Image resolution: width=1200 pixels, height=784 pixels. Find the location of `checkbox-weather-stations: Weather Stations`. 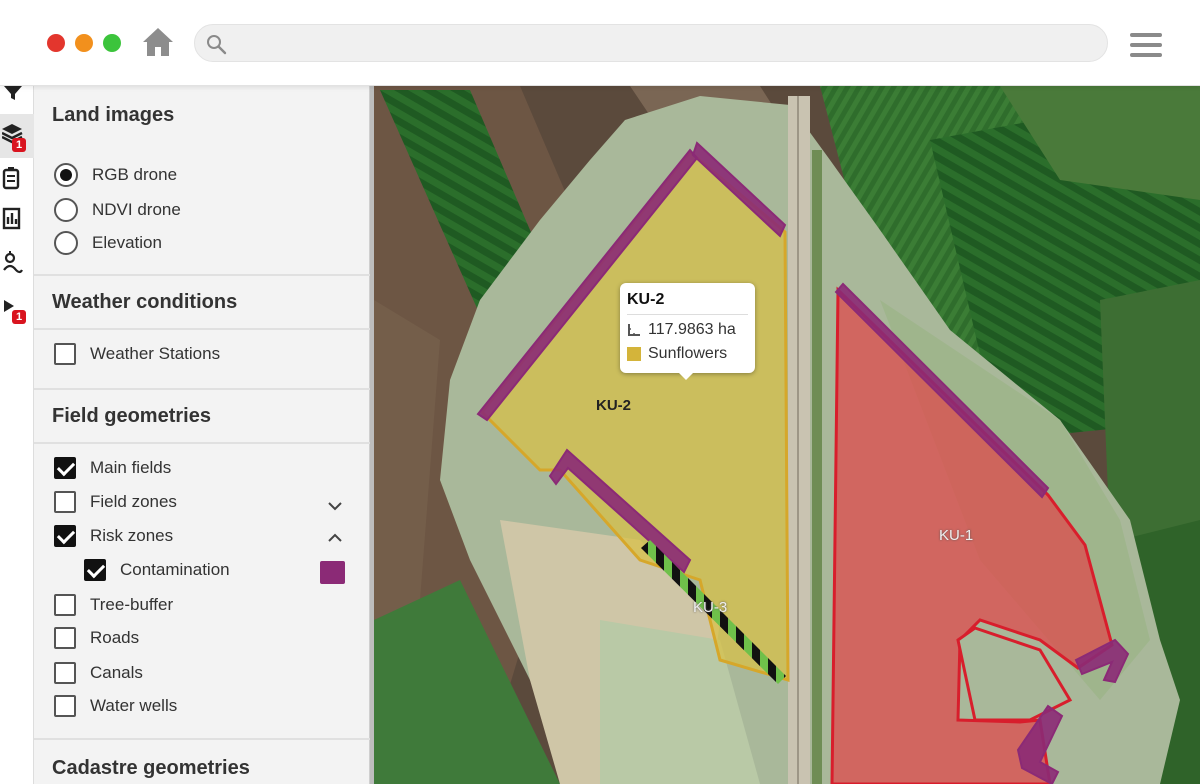

checkbox-weather-stations: Weather Stations is located at coordinates (137, 354).